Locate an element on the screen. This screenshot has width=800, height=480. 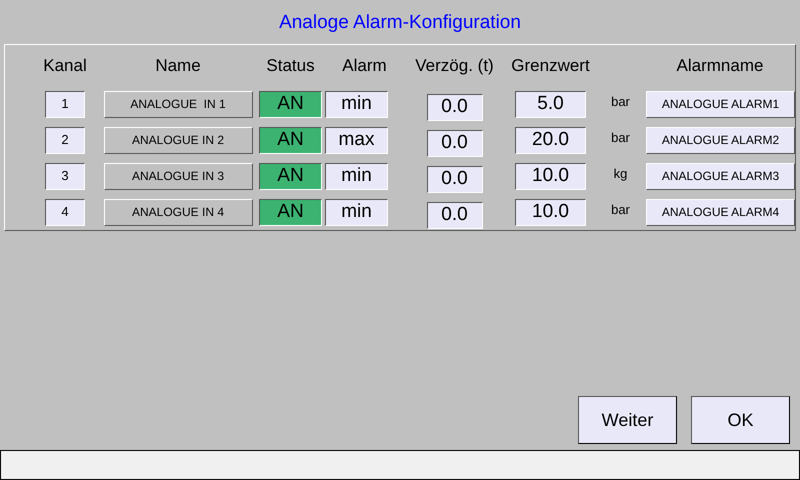
name-field: ANALOGUE IN 4 is located at coordinates (178, 212).